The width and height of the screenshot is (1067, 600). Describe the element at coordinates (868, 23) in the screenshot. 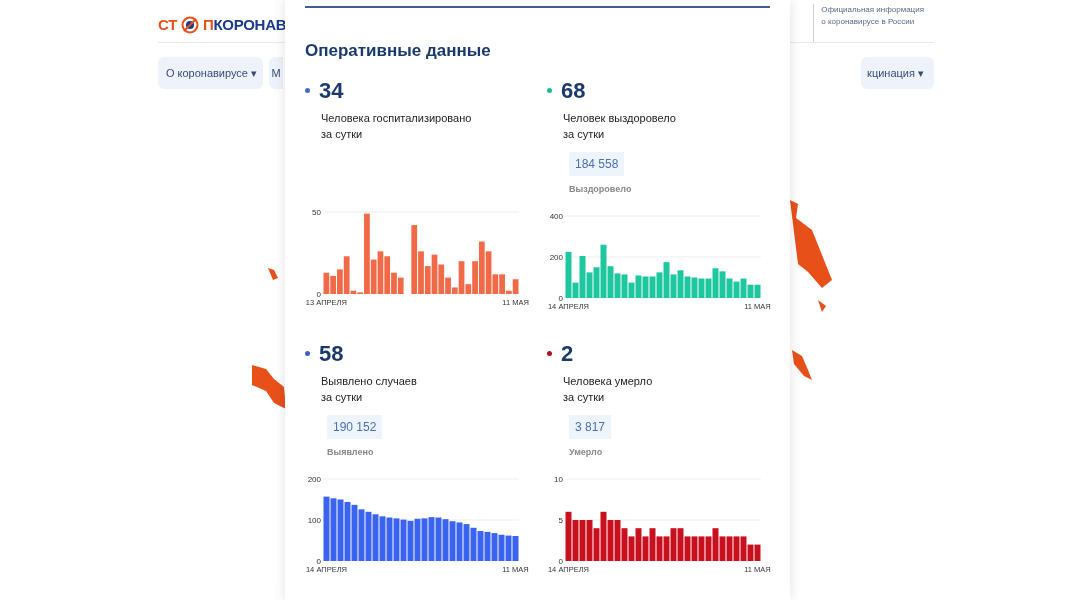

I see `header-info: Официальная информация о коронавирусе в России` at that location.